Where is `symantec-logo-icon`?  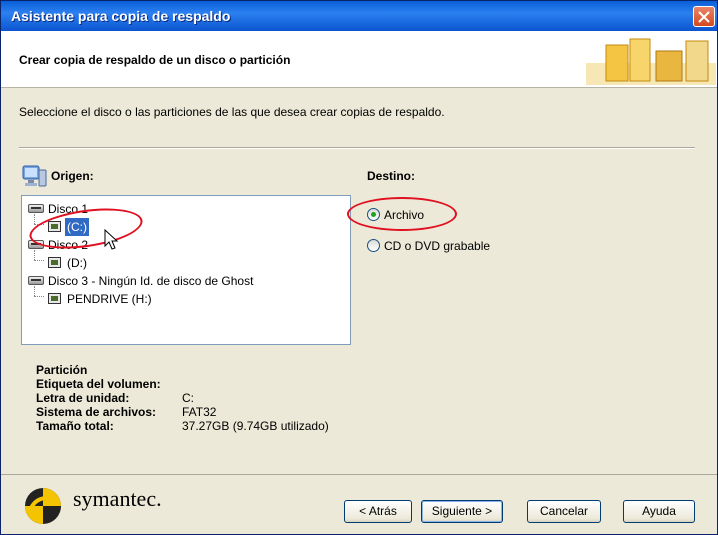 symantec-logo-icon is located at coordinates (43, 506).